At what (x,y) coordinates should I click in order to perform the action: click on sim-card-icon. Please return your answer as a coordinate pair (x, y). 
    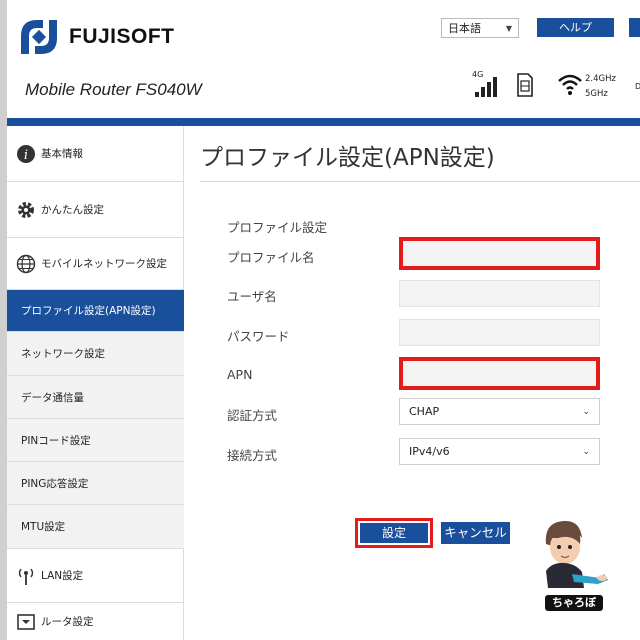
    Looking at the image, I should click on (525, 85).